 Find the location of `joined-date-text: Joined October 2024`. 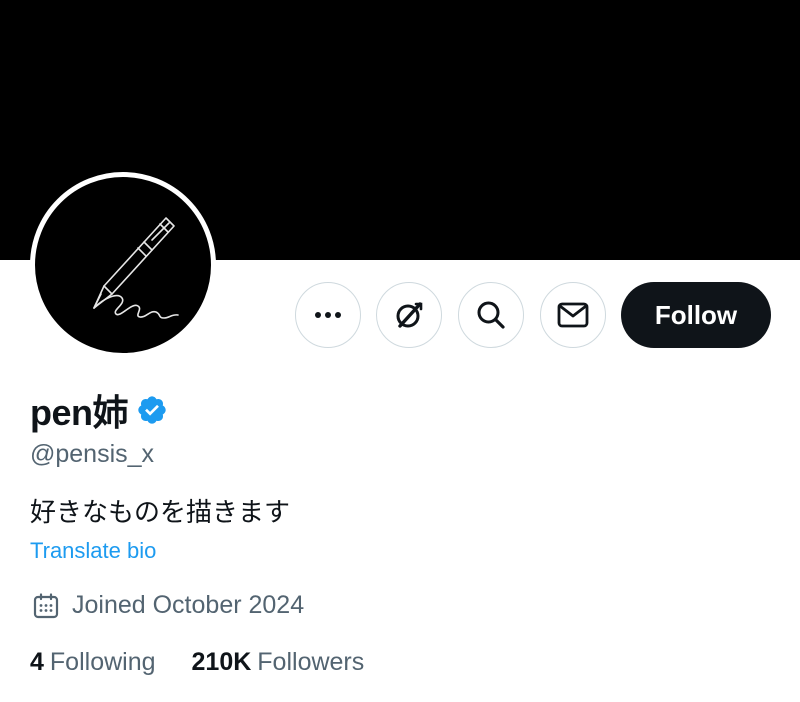

joined-date-text: Joined October 2024 is located at coordinates (188, 605).